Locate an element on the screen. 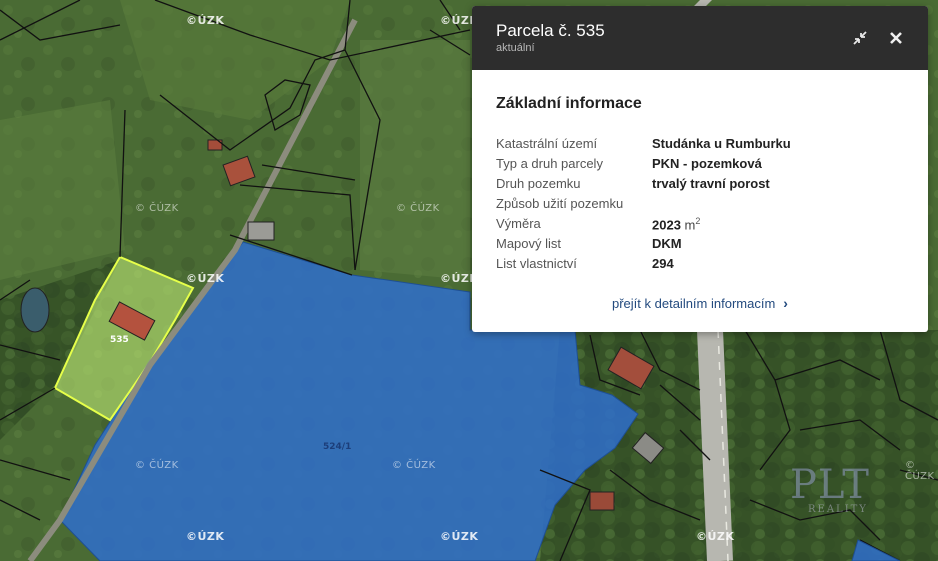 The height and width of the screenshot is (561, 938). info-label: Katastrální území is located at coordinates (547, 143).